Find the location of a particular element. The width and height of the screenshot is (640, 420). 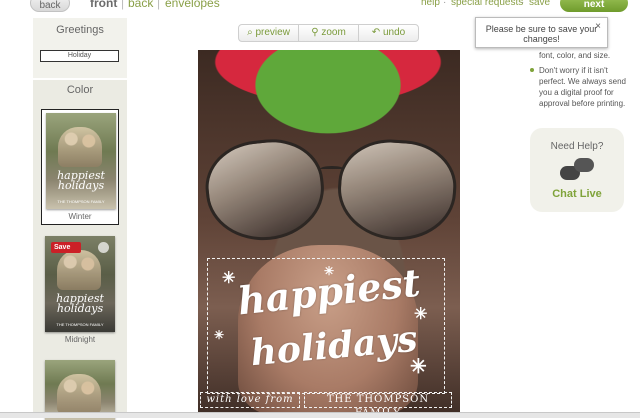

save-link: save is located at coordinates (539, 4).